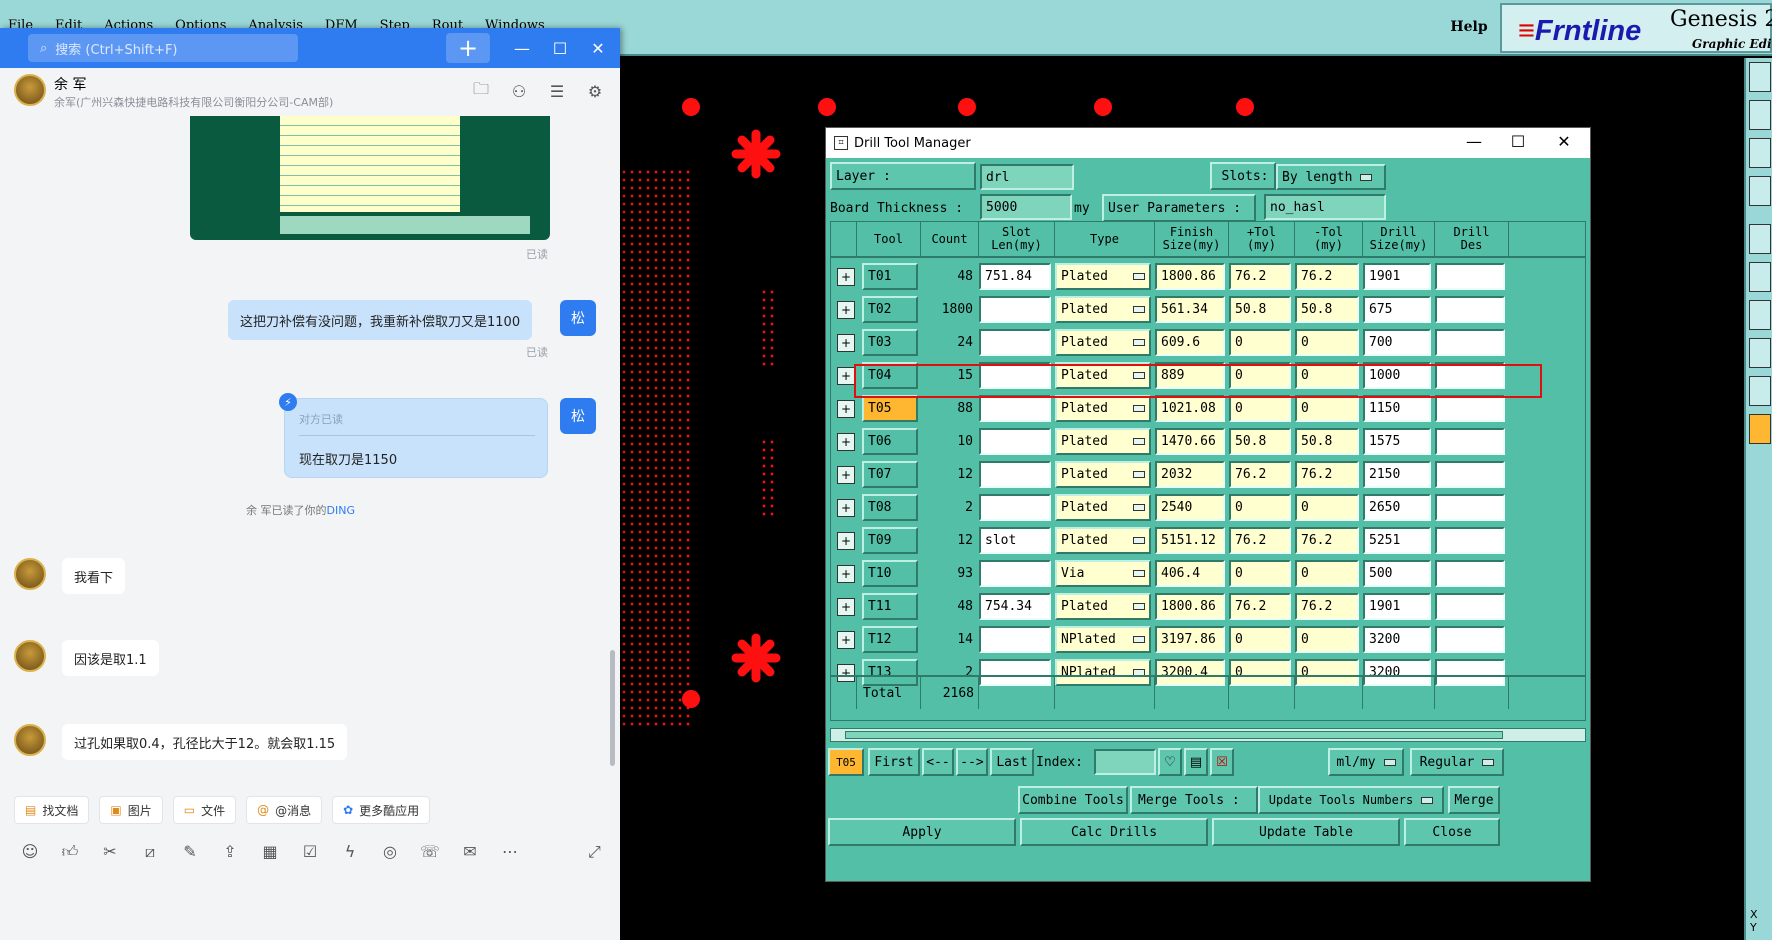  Describe the element at coordinates (595, 91) in the screenshot. I see `gear-icon: ⚙` at that location.